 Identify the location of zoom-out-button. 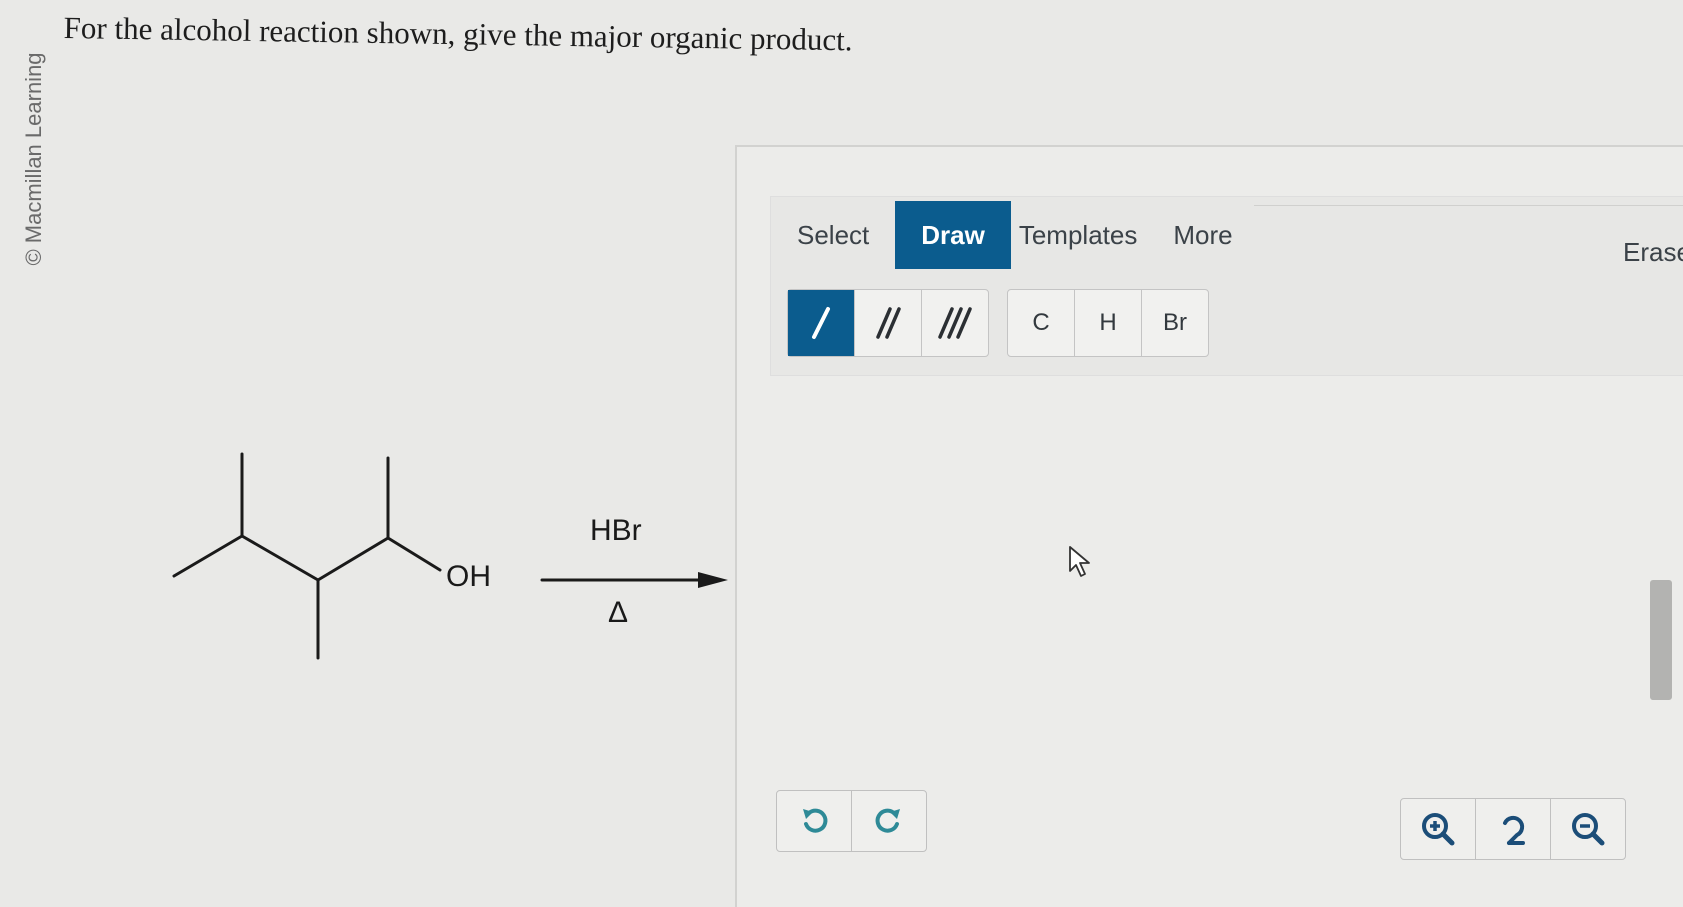
(1588, 829).